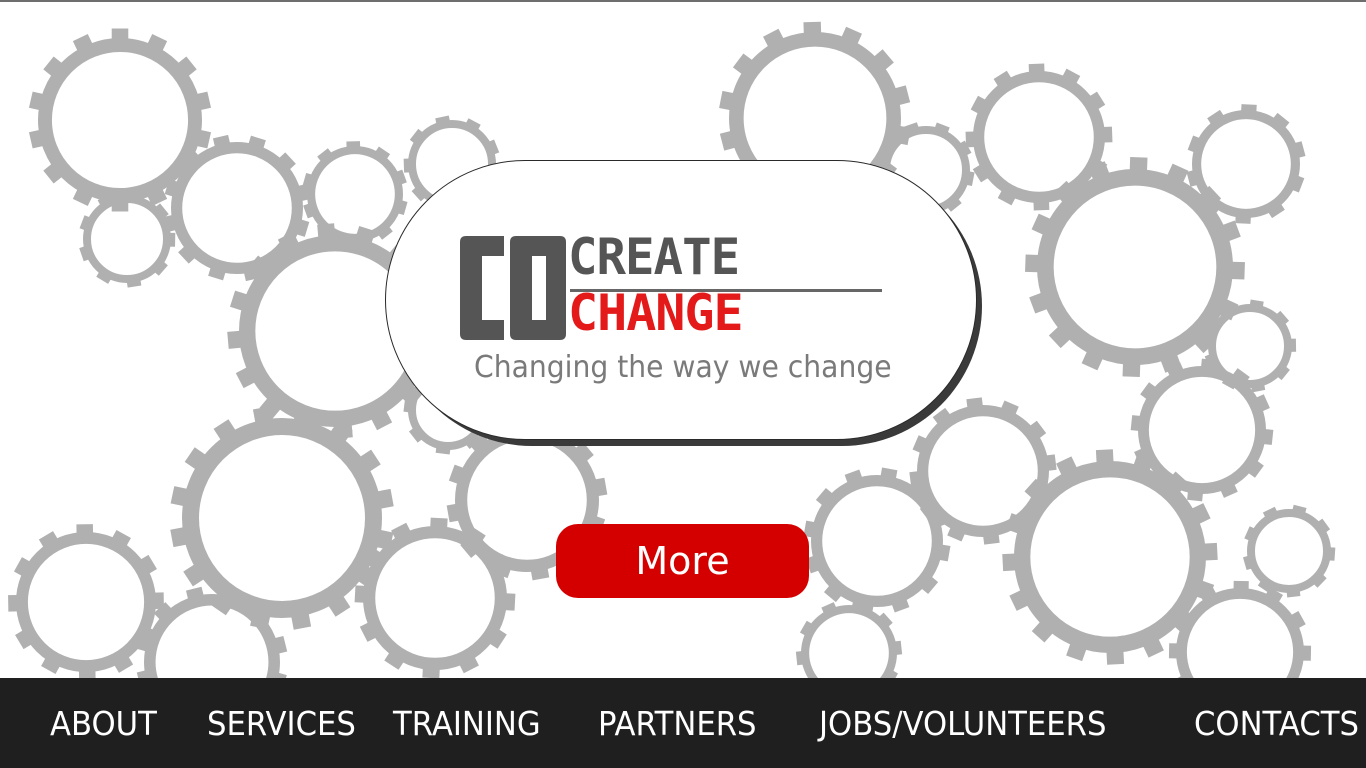 This screenshot has width=1366, height=768. Describe the element at coordinates (467, 724) in the screenshot. I see `nav-item-training: TRAINING` at that location.